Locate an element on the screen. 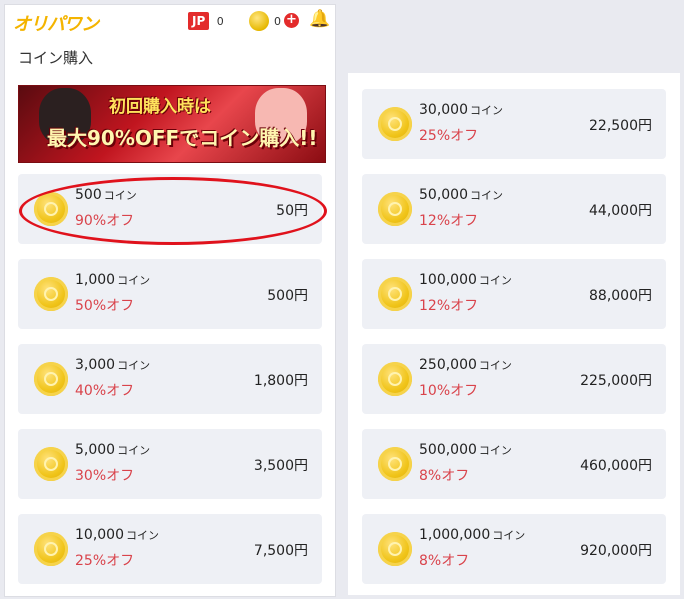 This screenshot has width=684, height=599. coin-amount-value: 5,000 is located at coordinates (95, 450).